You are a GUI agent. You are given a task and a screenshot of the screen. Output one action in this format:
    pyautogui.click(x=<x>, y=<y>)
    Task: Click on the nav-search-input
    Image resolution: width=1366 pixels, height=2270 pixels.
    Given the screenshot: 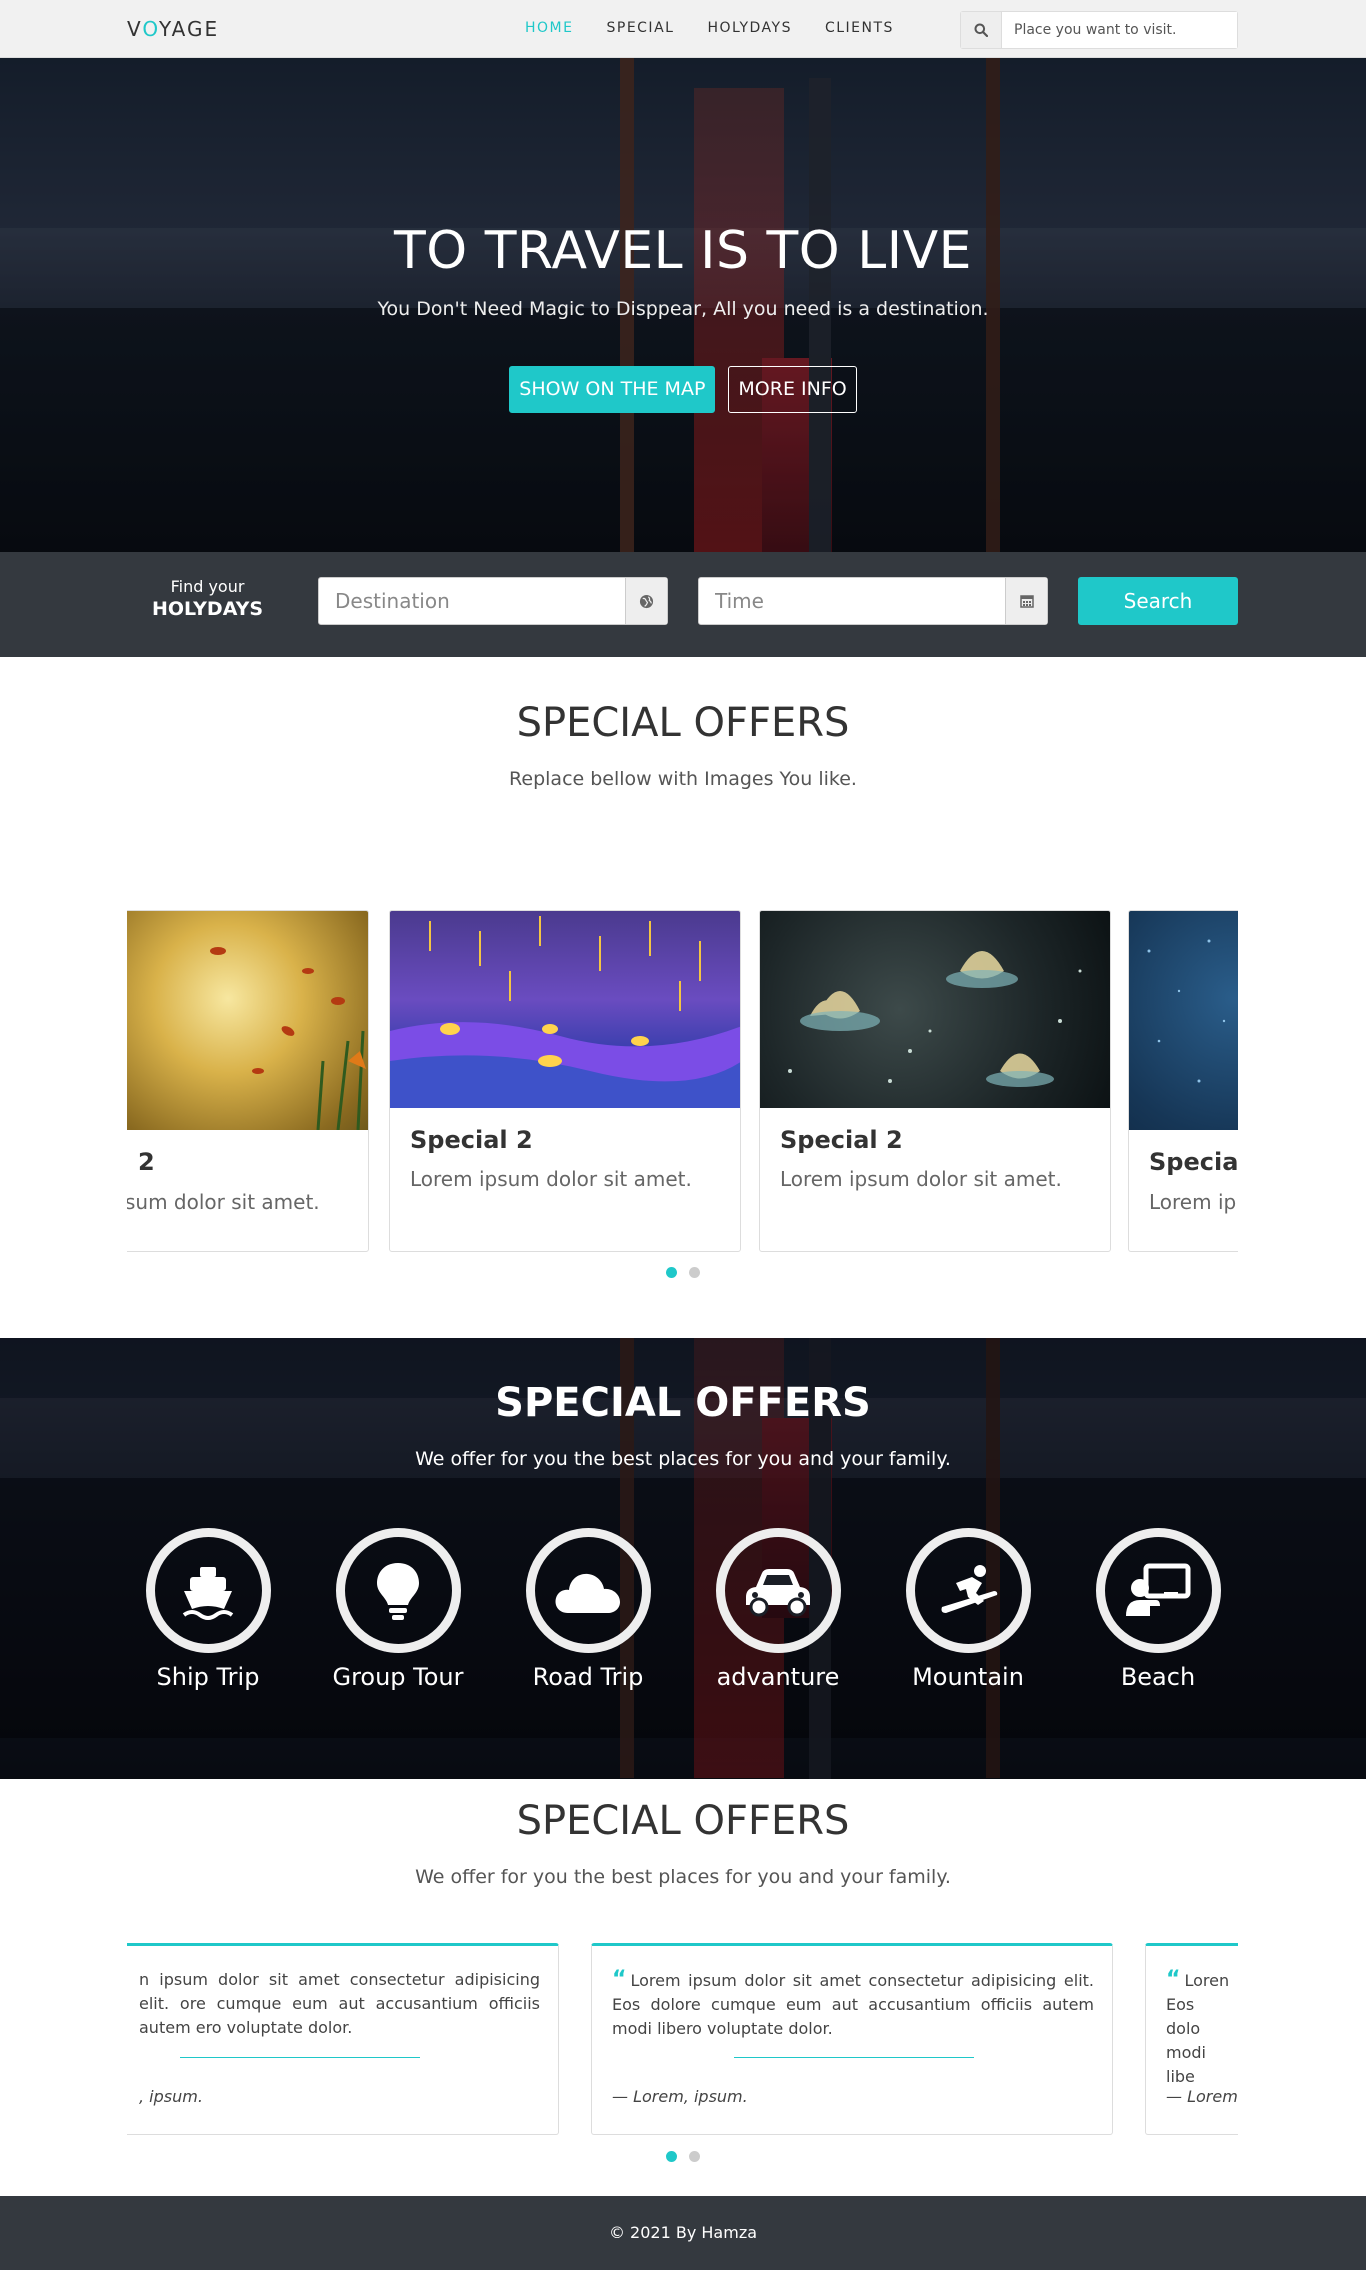 What is the action you would take?
    pyautogui.click(x=1119, y=30)
    